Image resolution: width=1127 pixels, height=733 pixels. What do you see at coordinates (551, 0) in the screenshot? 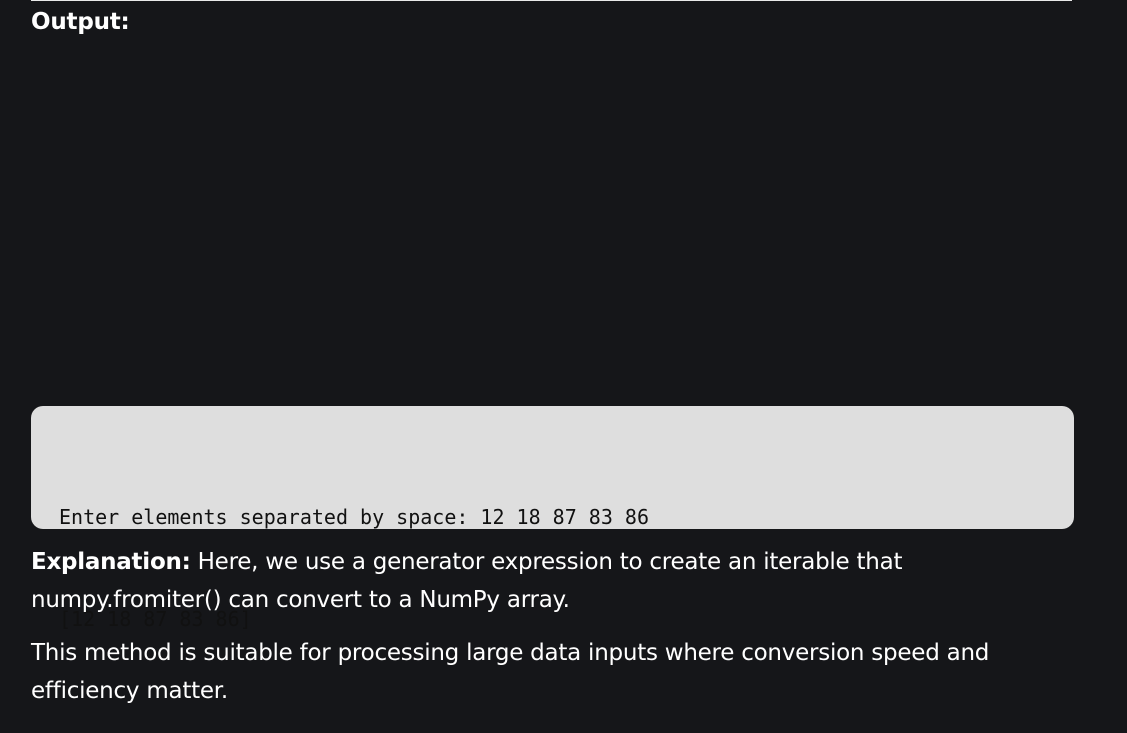
I see `previous-content-box-edge` at bounding box center [551, 0].